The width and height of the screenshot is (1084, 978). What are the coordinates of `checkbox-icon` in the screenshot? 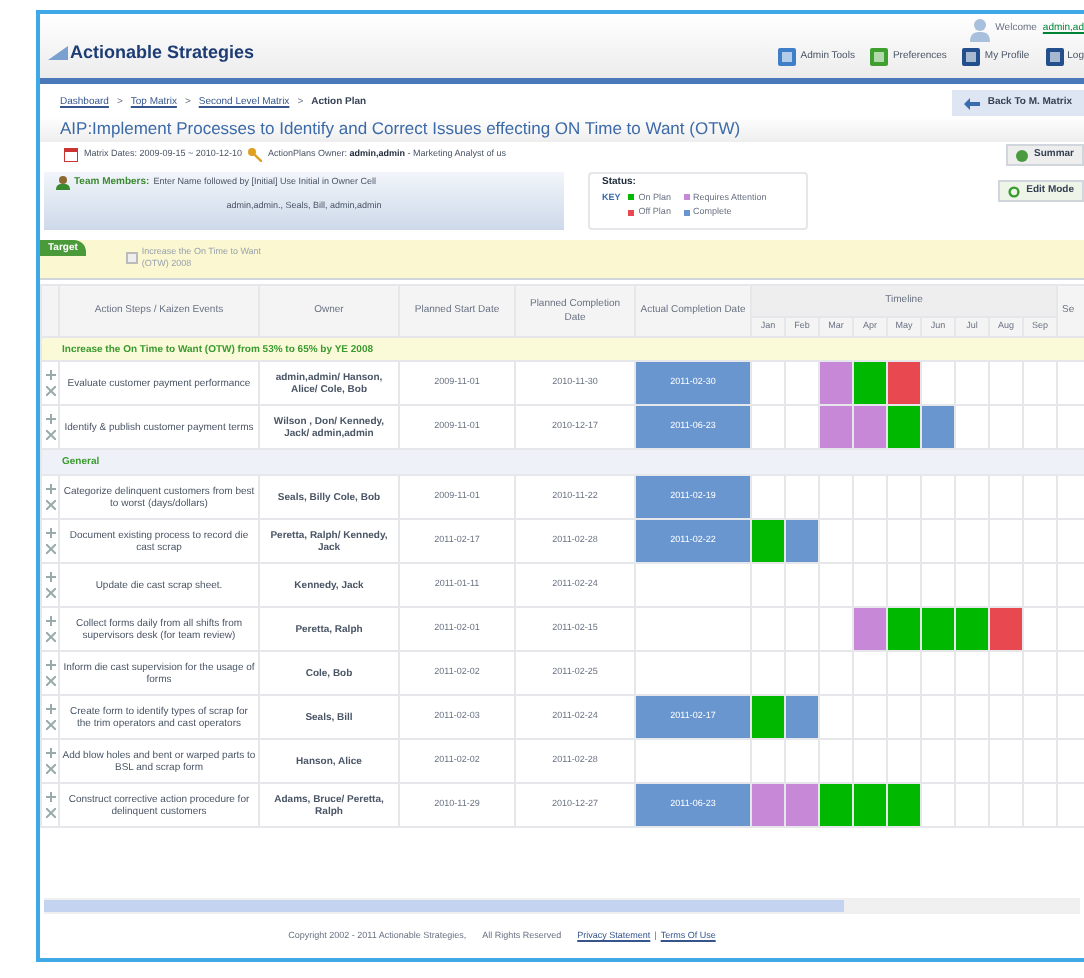 It's located at (131, 258).